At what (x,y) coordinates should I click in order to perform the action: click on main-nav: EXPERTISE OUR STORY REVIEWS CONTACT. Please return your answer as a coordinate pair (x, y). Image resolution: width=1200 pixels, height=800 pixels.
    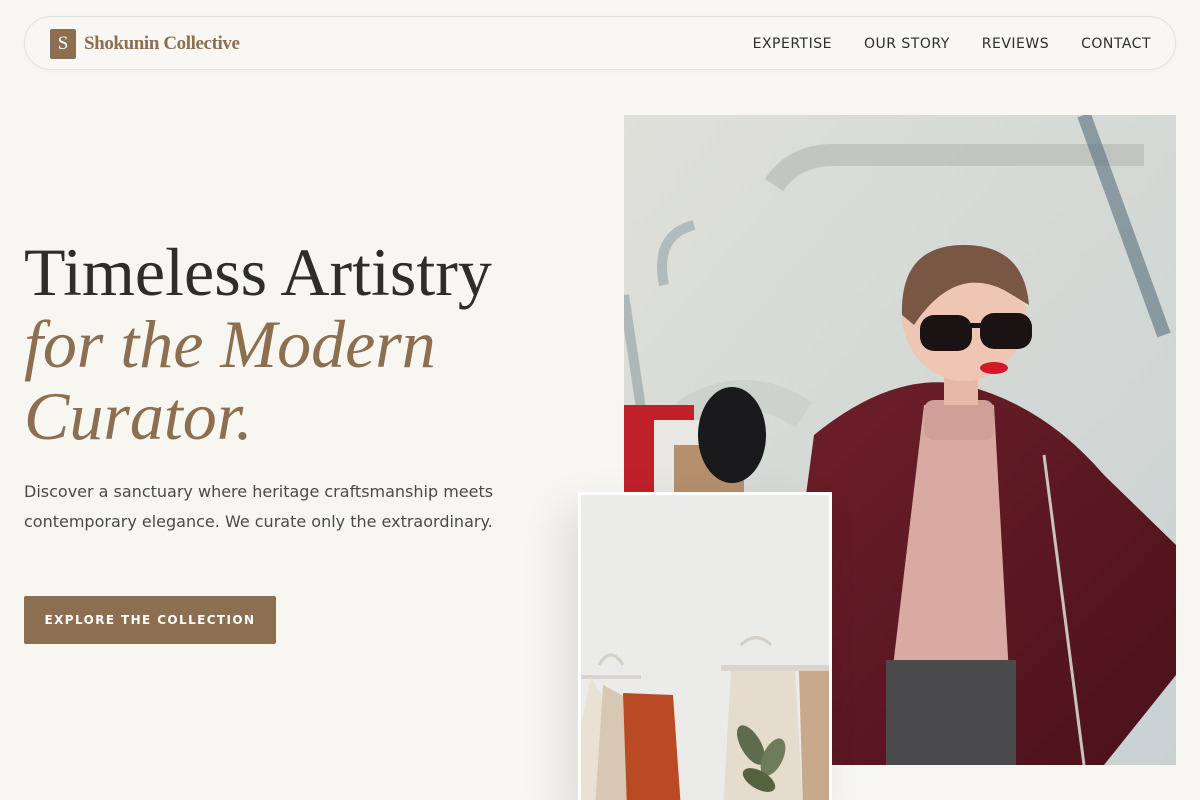
    Looking at the image, I should click on (936, 44).